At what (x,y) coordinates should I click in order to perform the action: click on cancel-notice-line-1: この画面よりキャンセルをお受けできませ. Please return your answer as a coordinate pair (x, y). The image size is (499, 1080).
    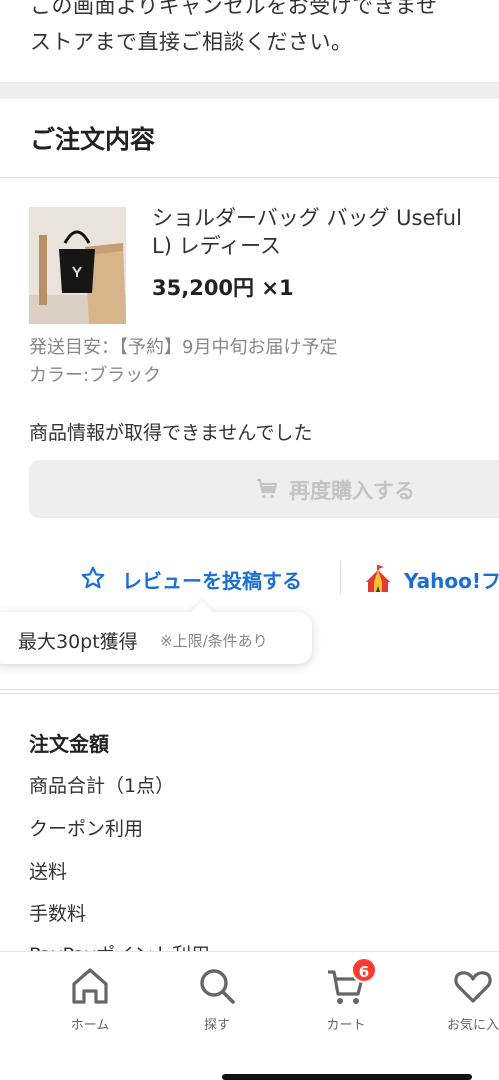
    Looking at the image, I should click on (234, 9).